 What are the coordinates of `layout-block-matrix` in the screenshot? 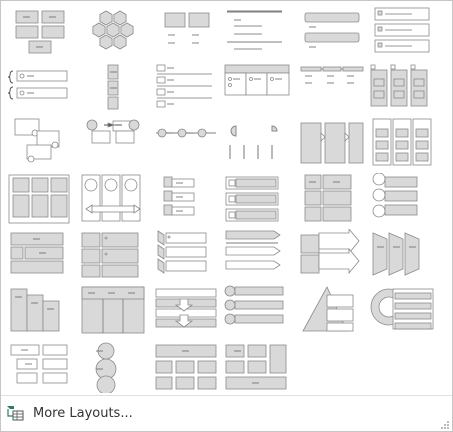 It's located at (332, 199).